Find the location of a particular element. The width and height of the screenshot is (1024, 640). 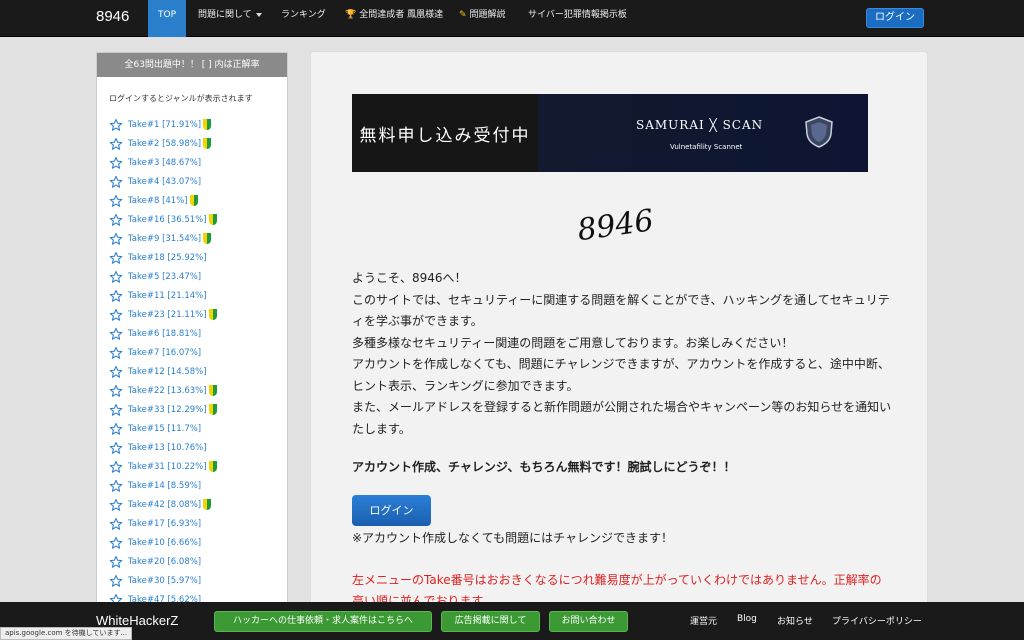

nav-ranking: ランキング is located at coordinates (303, 18).